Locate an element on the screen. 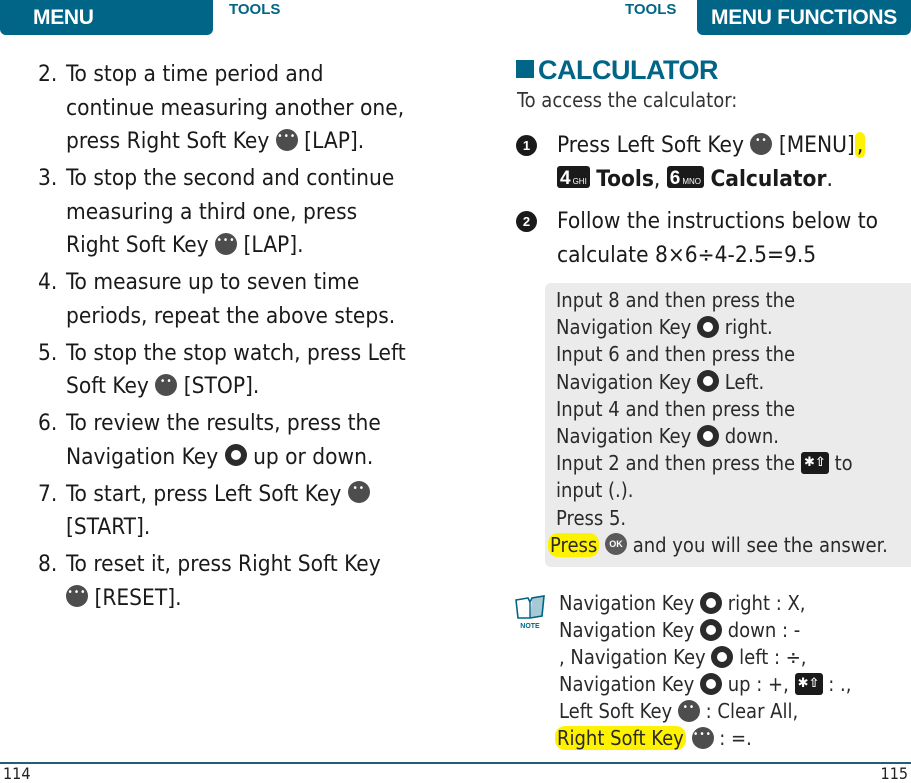 The height and width of the screenshot is (783, 911). highlight-mark: Right Soft Key is located at coordinates (620, 738).